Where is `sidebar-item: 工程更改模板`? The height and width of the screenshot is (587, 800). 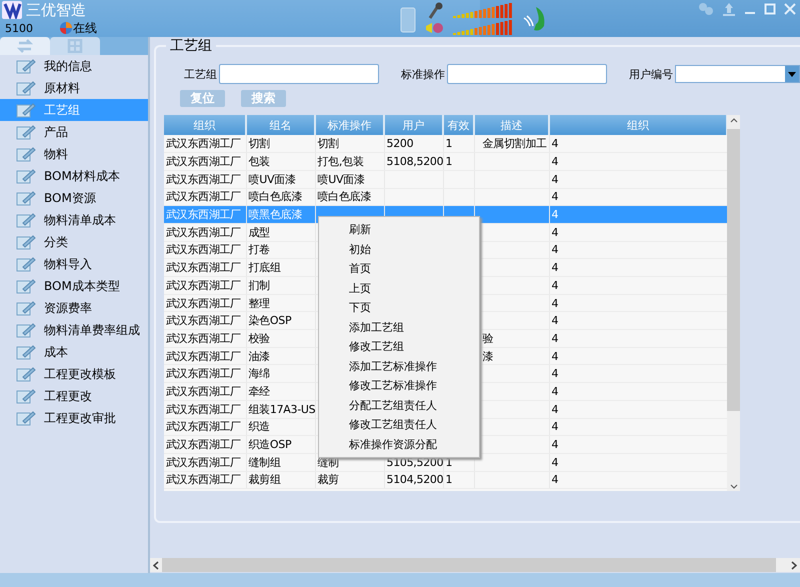
sidebar-item: 工程更改模板 is located at coordinates (74, 374).